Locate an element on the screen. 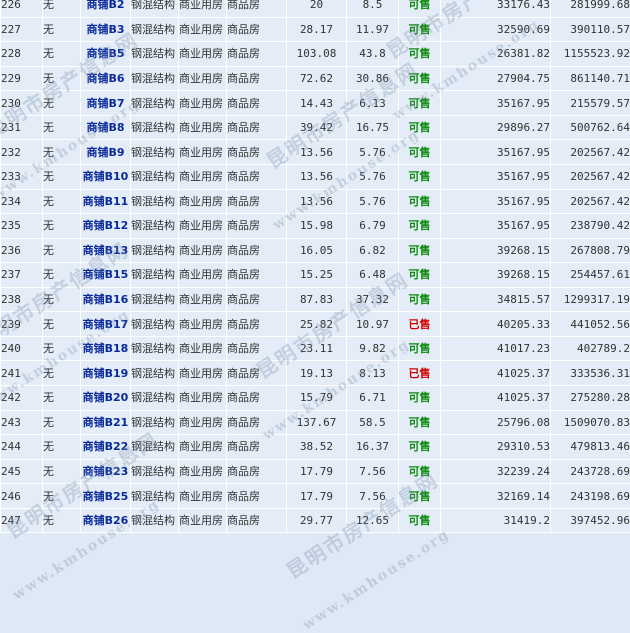  unit-name-link: 商铺B5 is located at coordinates (106, 54).